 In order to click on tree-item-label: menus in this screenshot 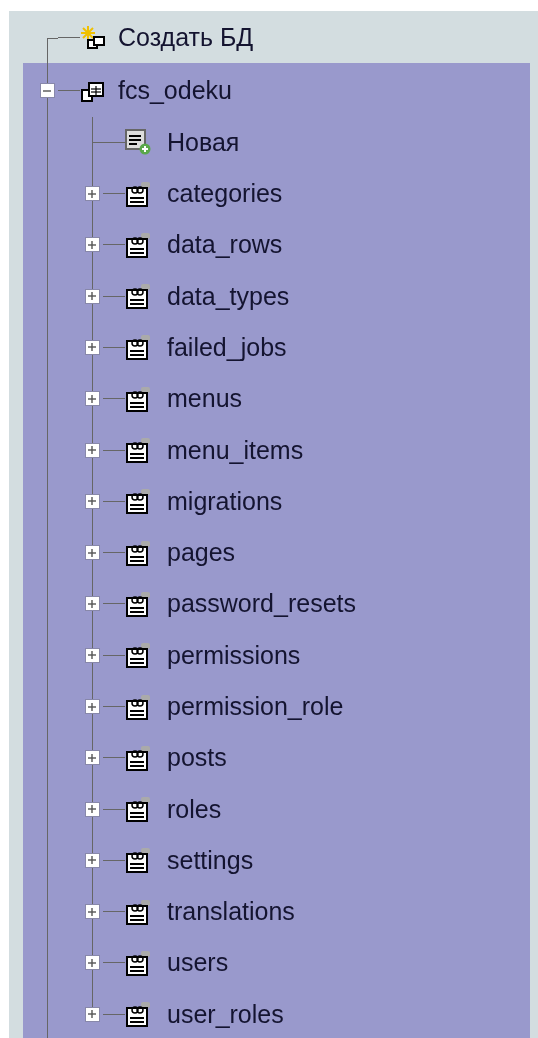, I will do `click(205, 399)`.